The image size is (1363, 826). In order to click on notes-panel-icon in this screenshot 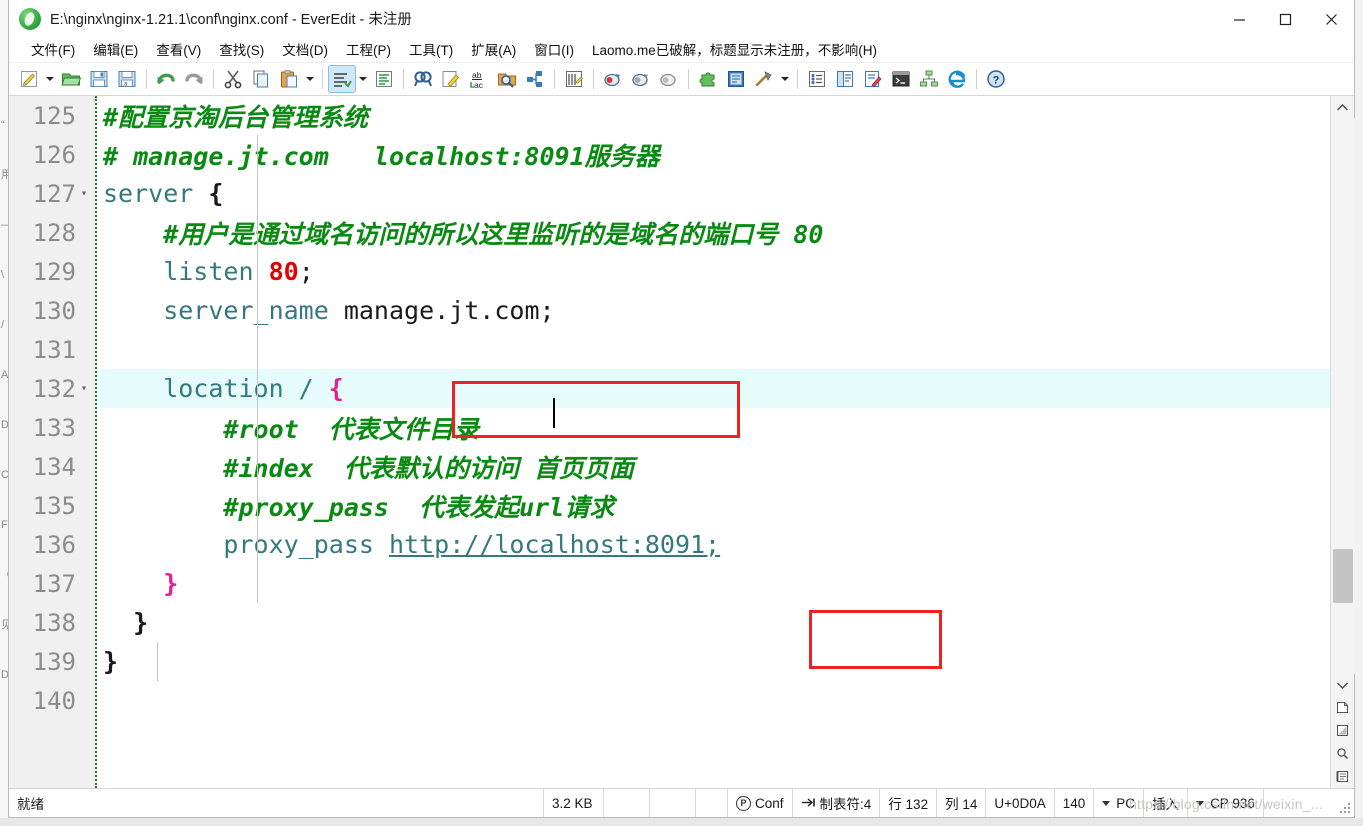, I will do `click(873, 79)`.